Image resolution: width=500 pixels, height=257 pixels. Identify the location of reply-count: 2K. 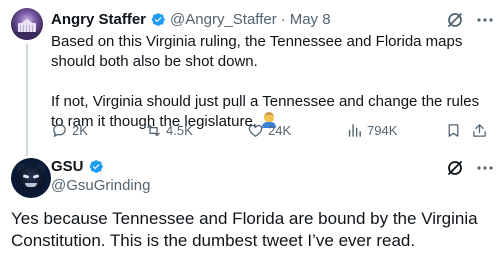
(80, 130).